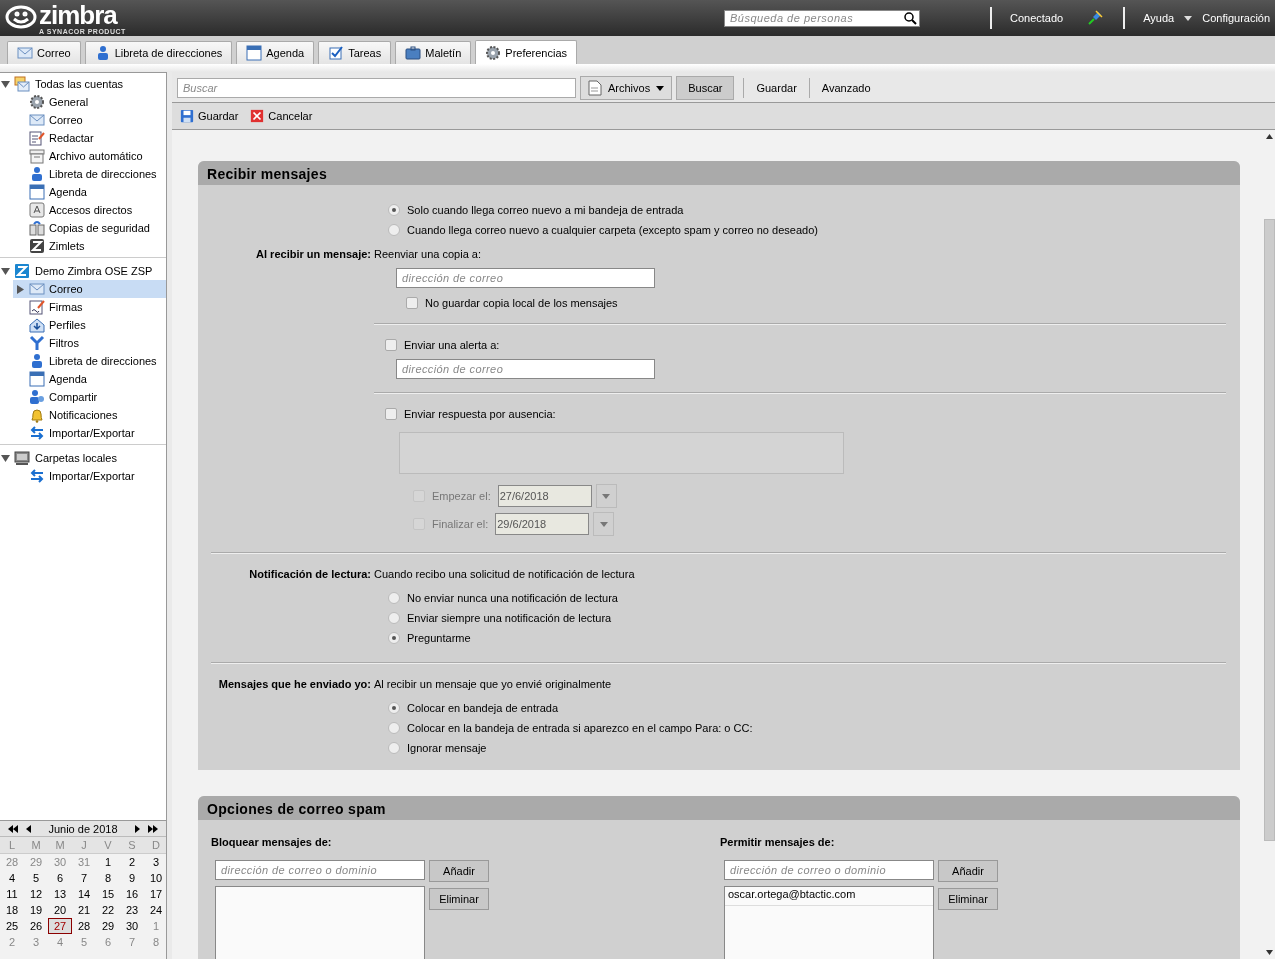 The height and width of the screenshot is (959, 1275). I want to click on calendar-day: 29, so click(108, 926).